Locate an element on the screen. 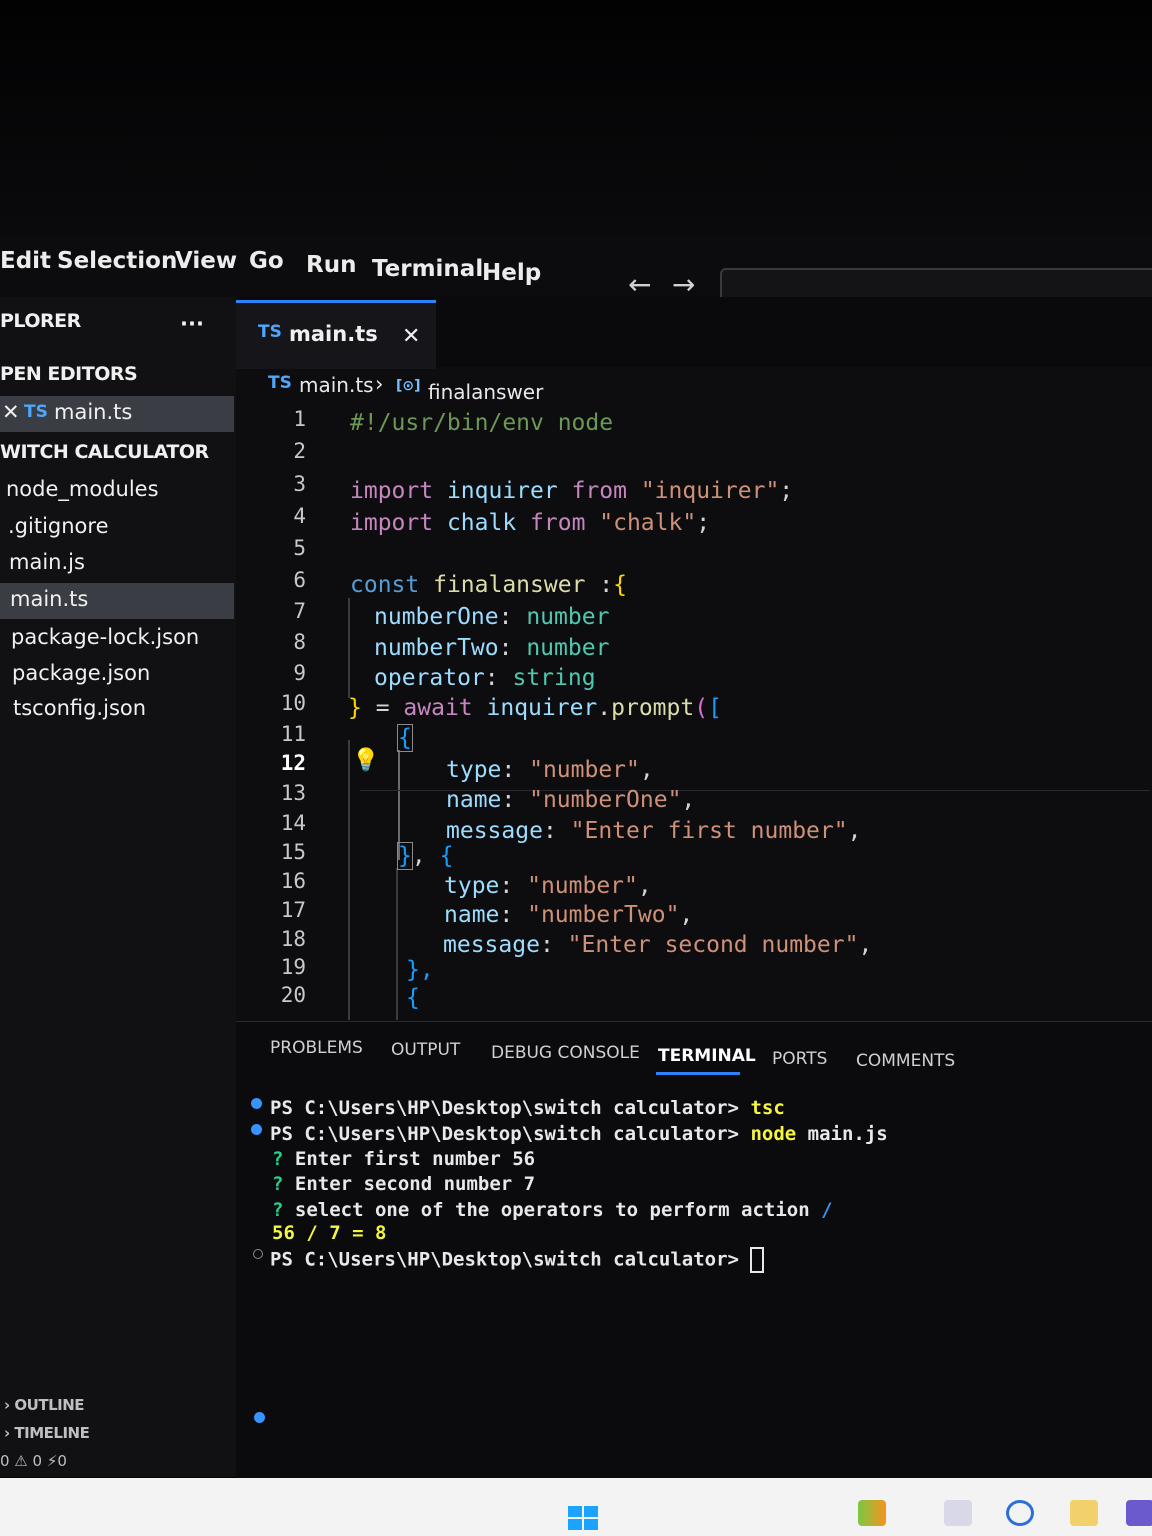 The width and height of the screenshot is (1152, 1536). code-line-1: #!/usr/bin/env node is located at coordinates (481, 423).